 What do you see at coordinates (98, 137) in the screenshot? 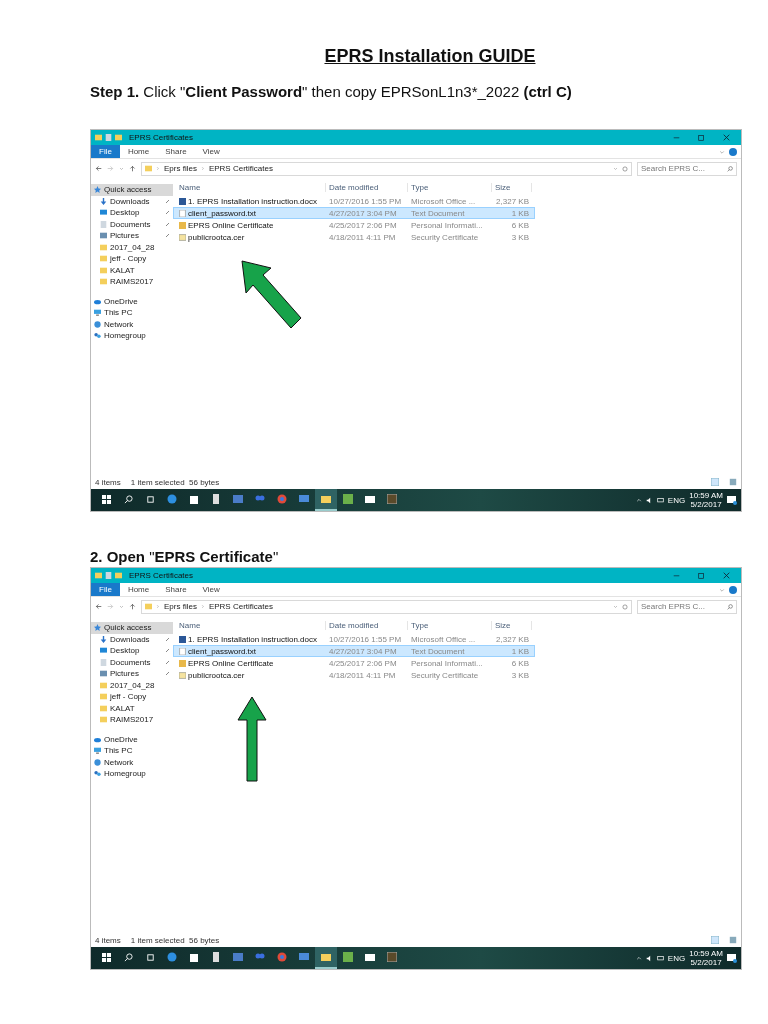
I see `folder-icon` at bounding box center [98, 137].